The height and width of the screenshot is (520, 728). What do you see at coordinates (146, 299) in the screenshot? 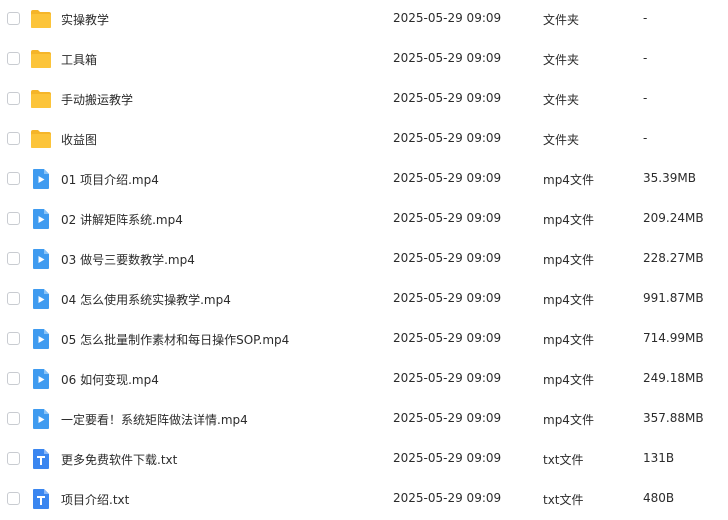
I see `file-name: 04 怎么使用系统实操教学.mp4` at bounding box center [146, 299].